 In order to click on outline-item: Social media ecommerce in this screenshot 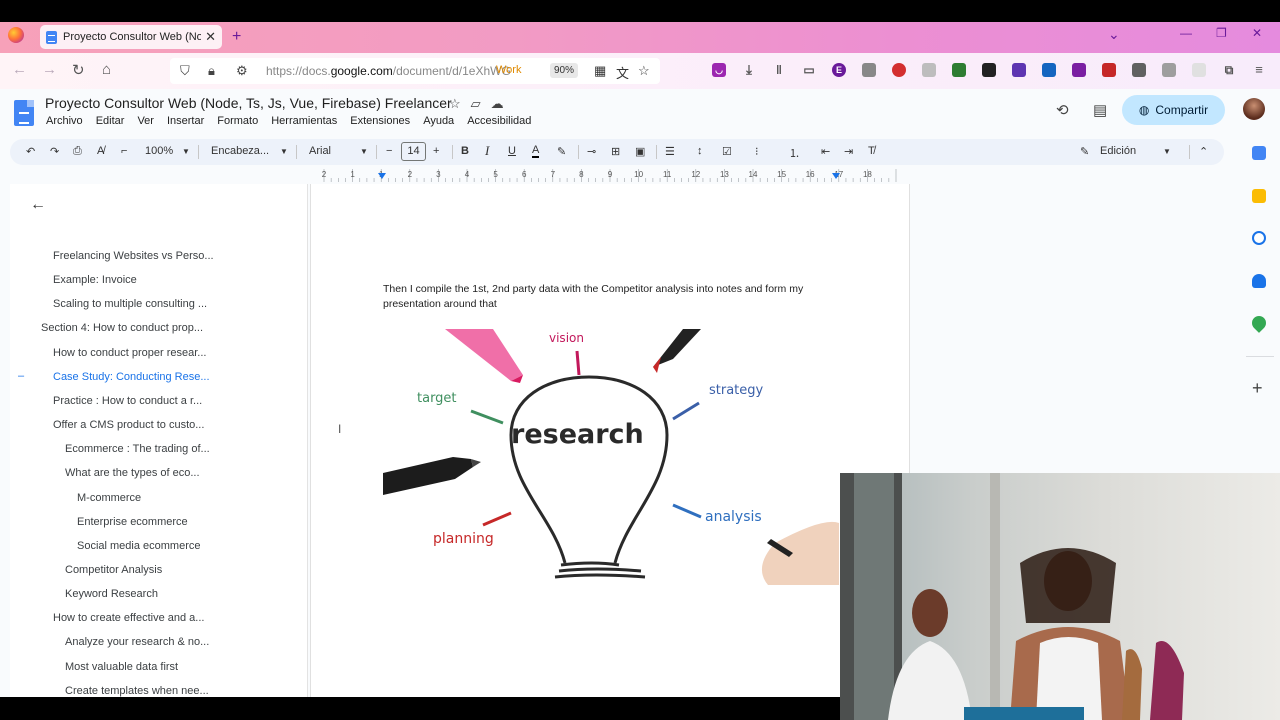, I will do `click(139, 546)`.